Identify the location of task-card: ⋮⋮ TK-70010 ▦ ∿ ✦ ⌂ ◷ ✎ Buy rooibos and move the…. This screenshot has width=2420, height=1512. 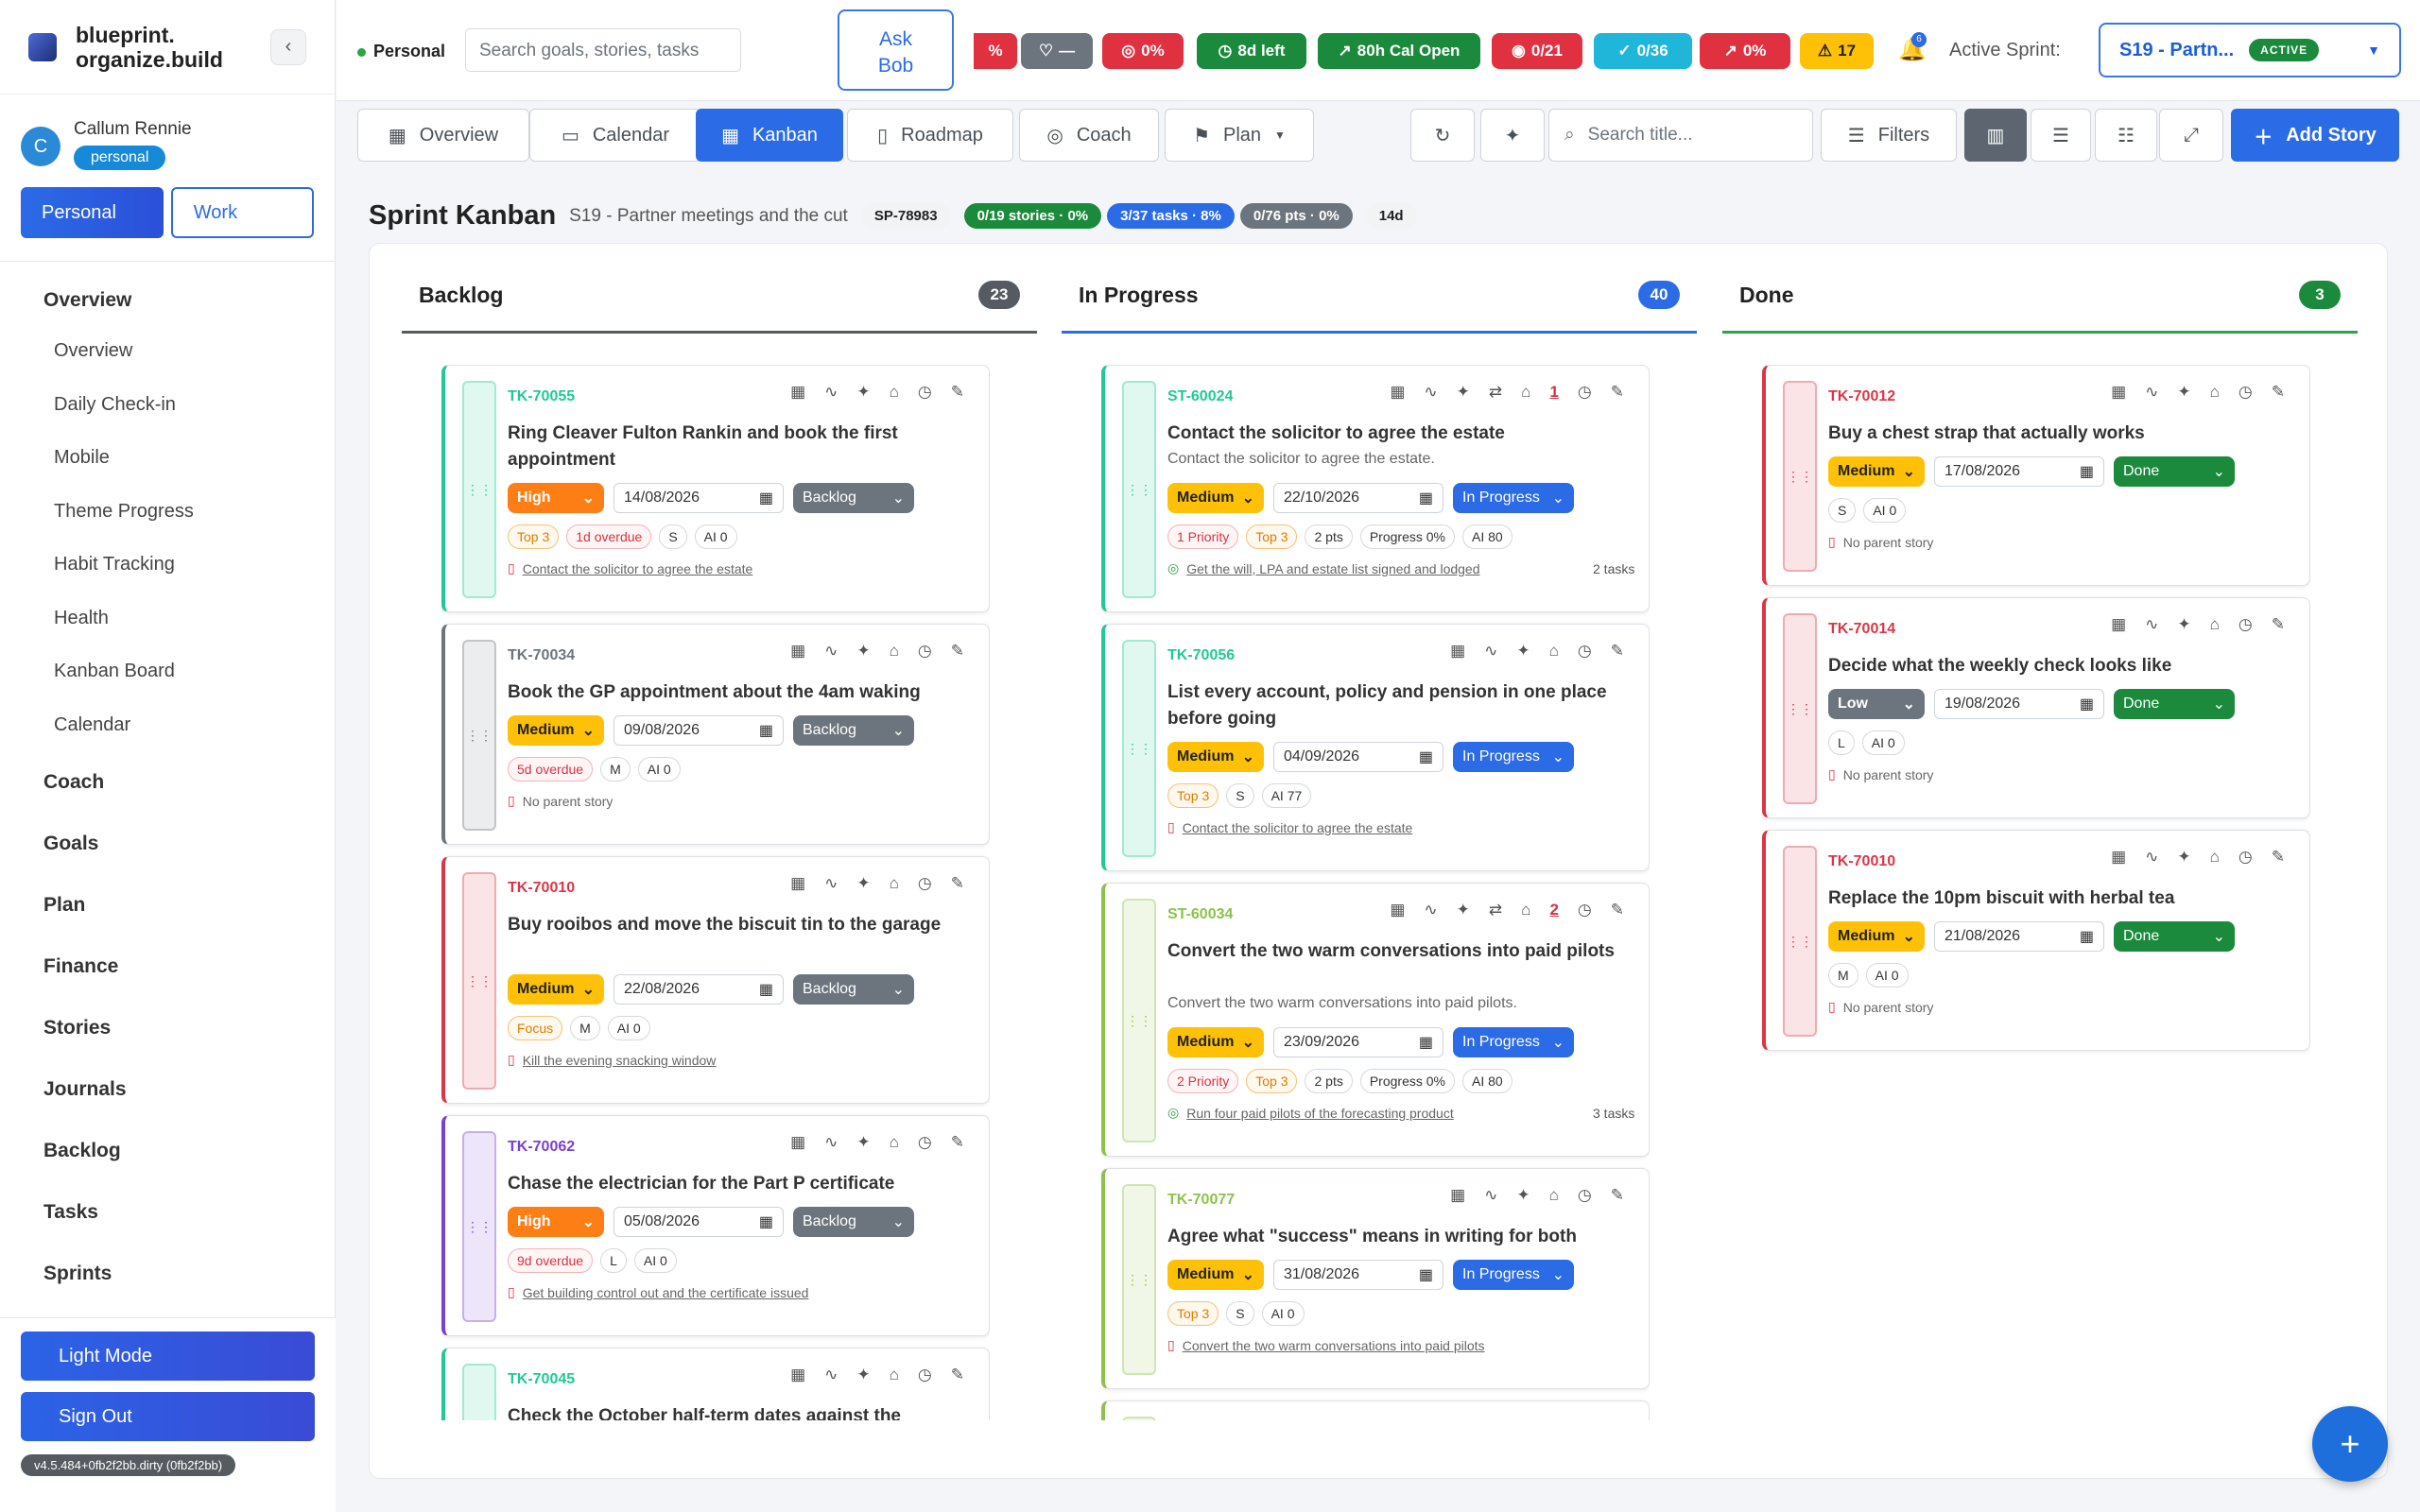
(715, 980).